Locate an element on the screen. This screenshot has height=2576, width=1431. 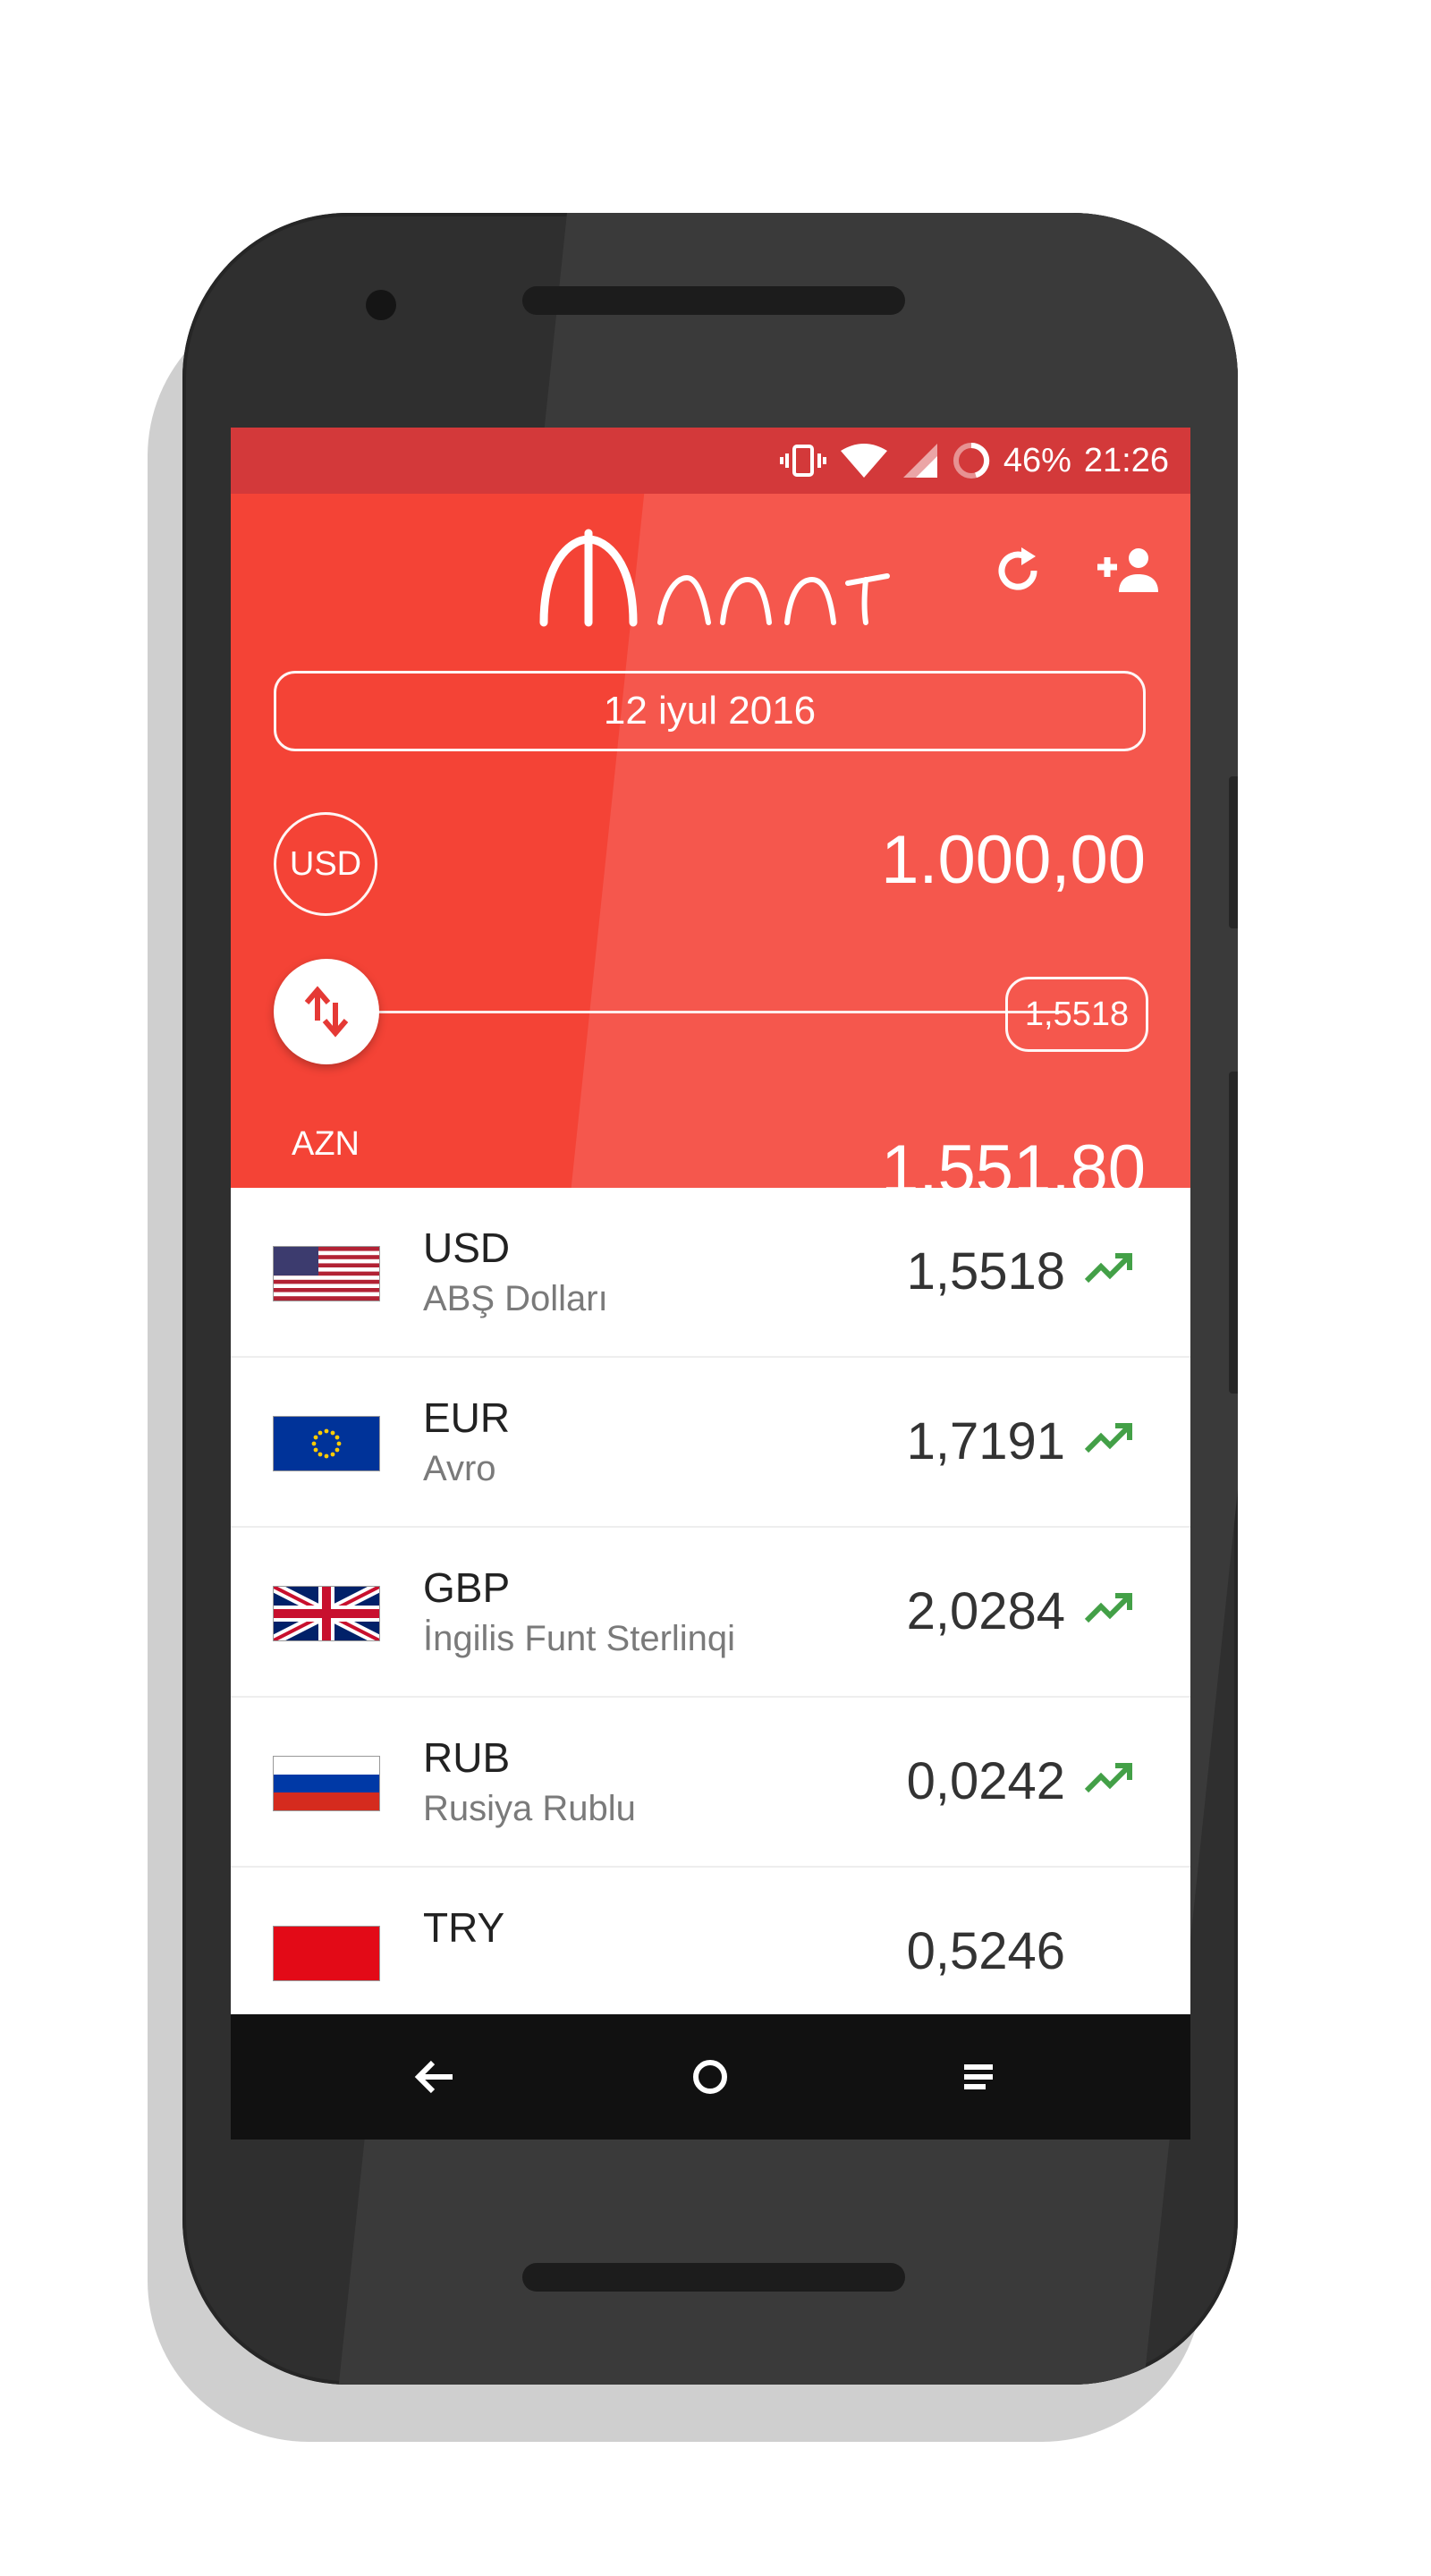
swap-button is located at coordinates (326, 1011).